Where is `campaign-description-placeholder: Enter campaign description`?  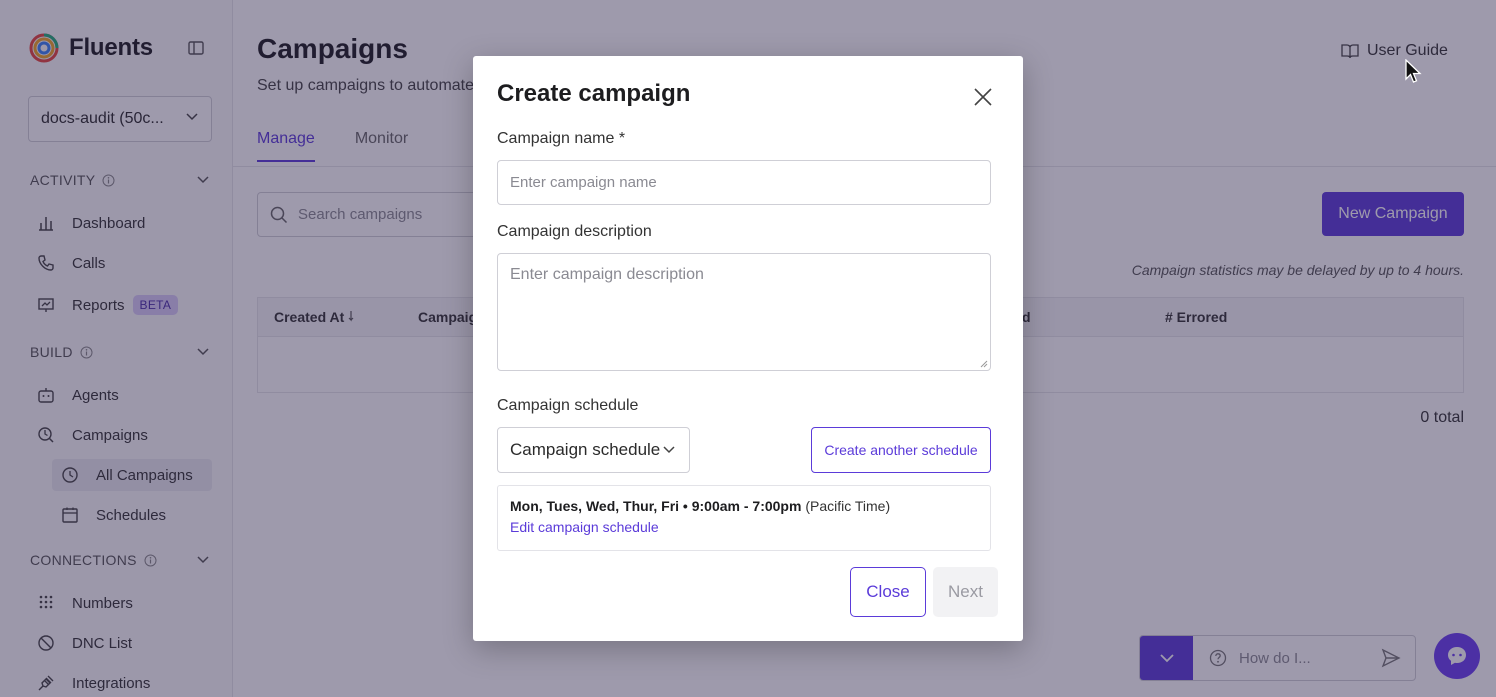
campaign-description-placeholder: Enter campaign description is located at coordinates (607, 274).